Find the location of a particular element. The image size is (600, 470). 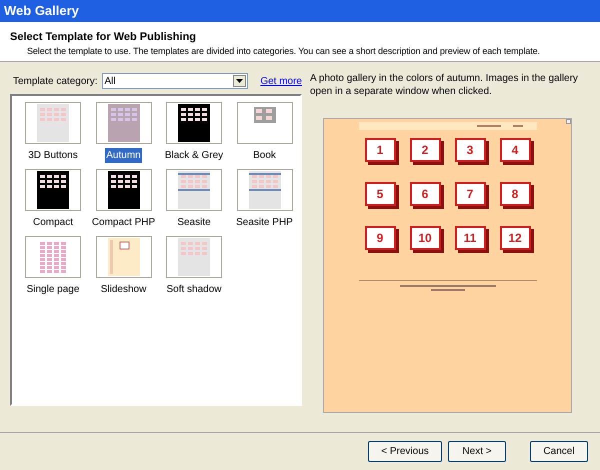

template-label: Book is located at coordinates (264, 155).